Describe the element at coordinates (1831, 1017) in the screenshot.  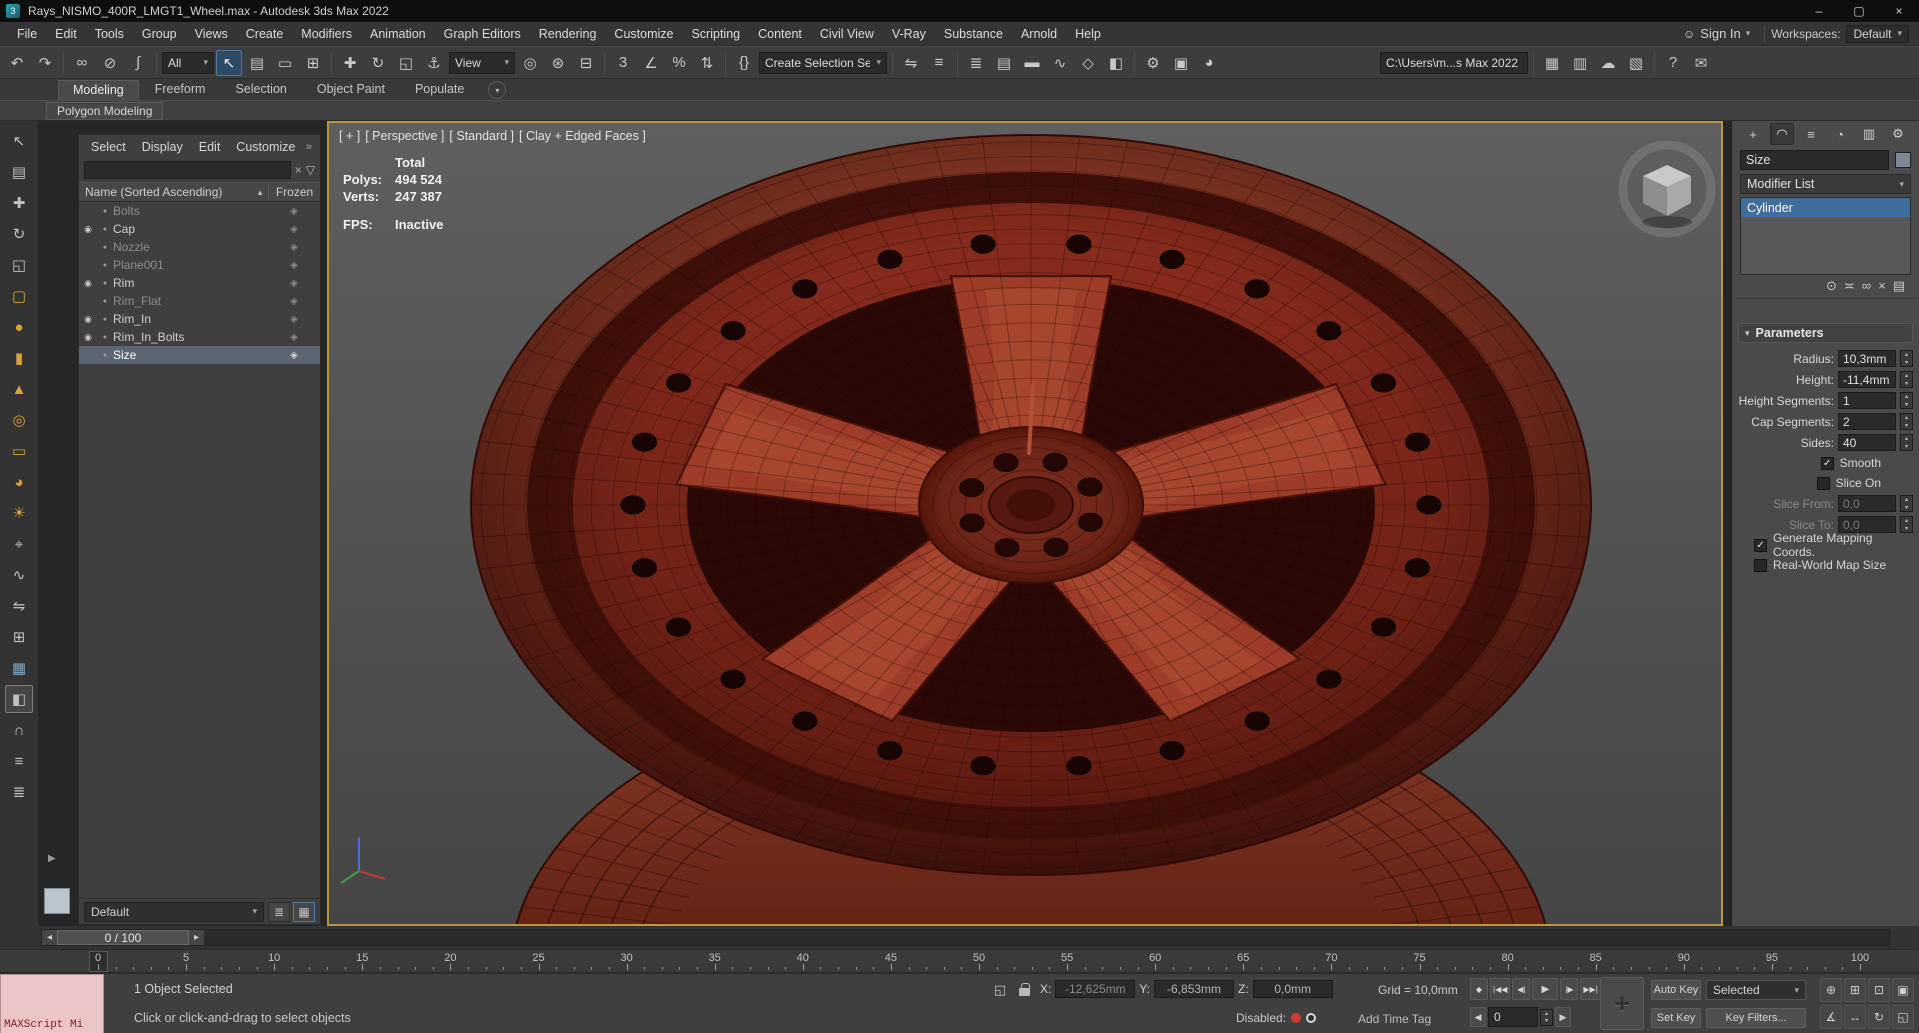
I see `fov-icon: ∡` at that location.